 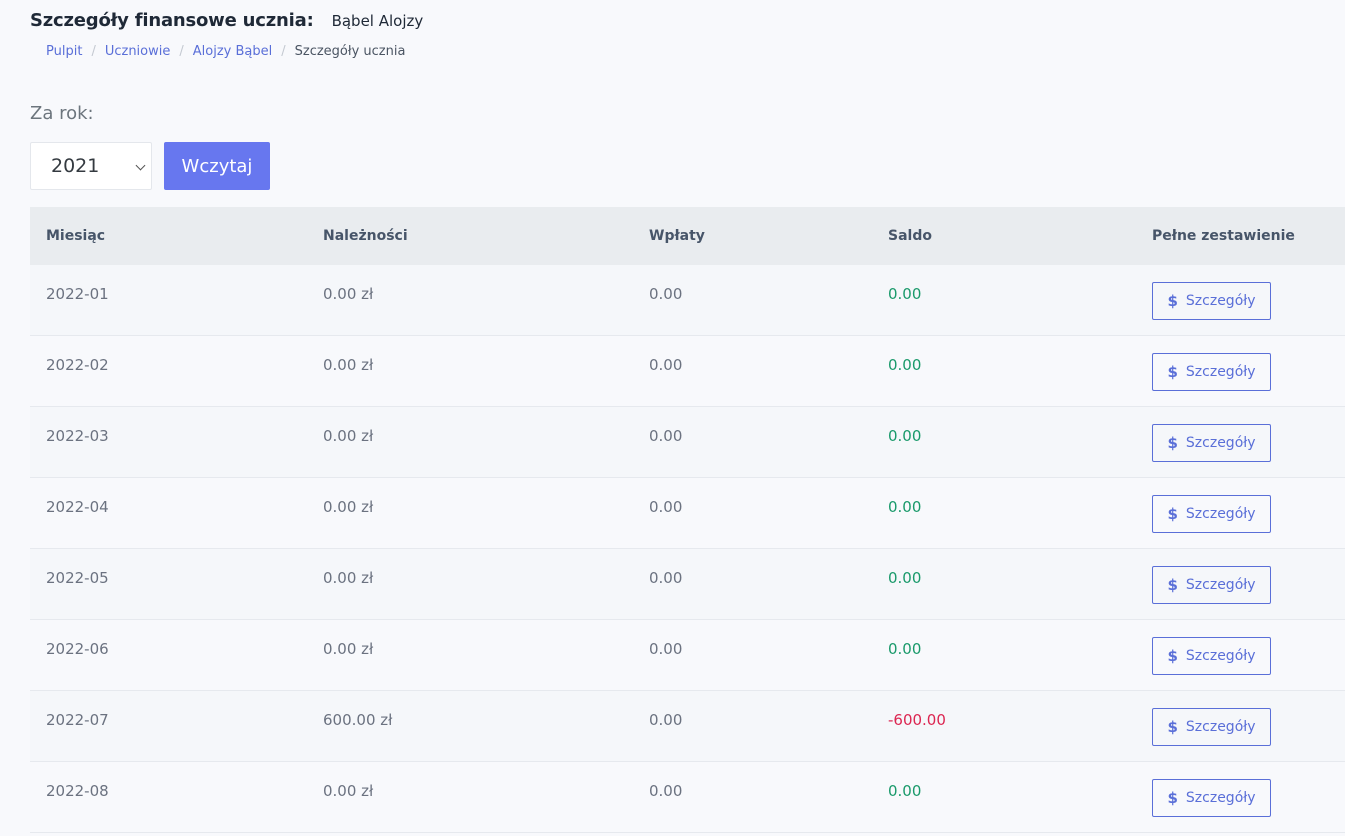 I want to click on year-select-value: 2021, so click(x=75, y=166).